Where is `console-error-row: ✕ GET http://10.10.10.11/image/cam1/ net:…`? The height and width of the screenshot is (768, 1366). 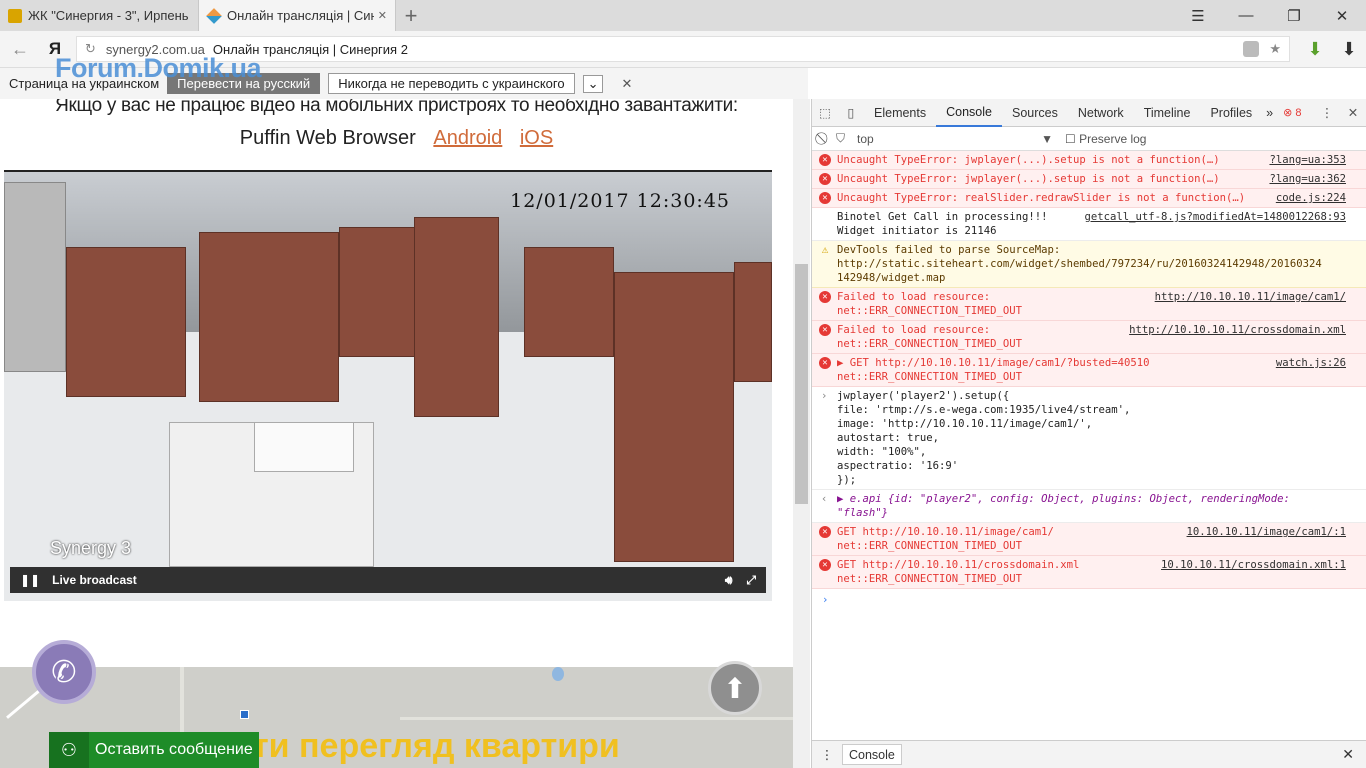
console-error-row: ✕ GET http://10.10.10.11/image/cam1/ net:… is located at coordinates (1089, 539).